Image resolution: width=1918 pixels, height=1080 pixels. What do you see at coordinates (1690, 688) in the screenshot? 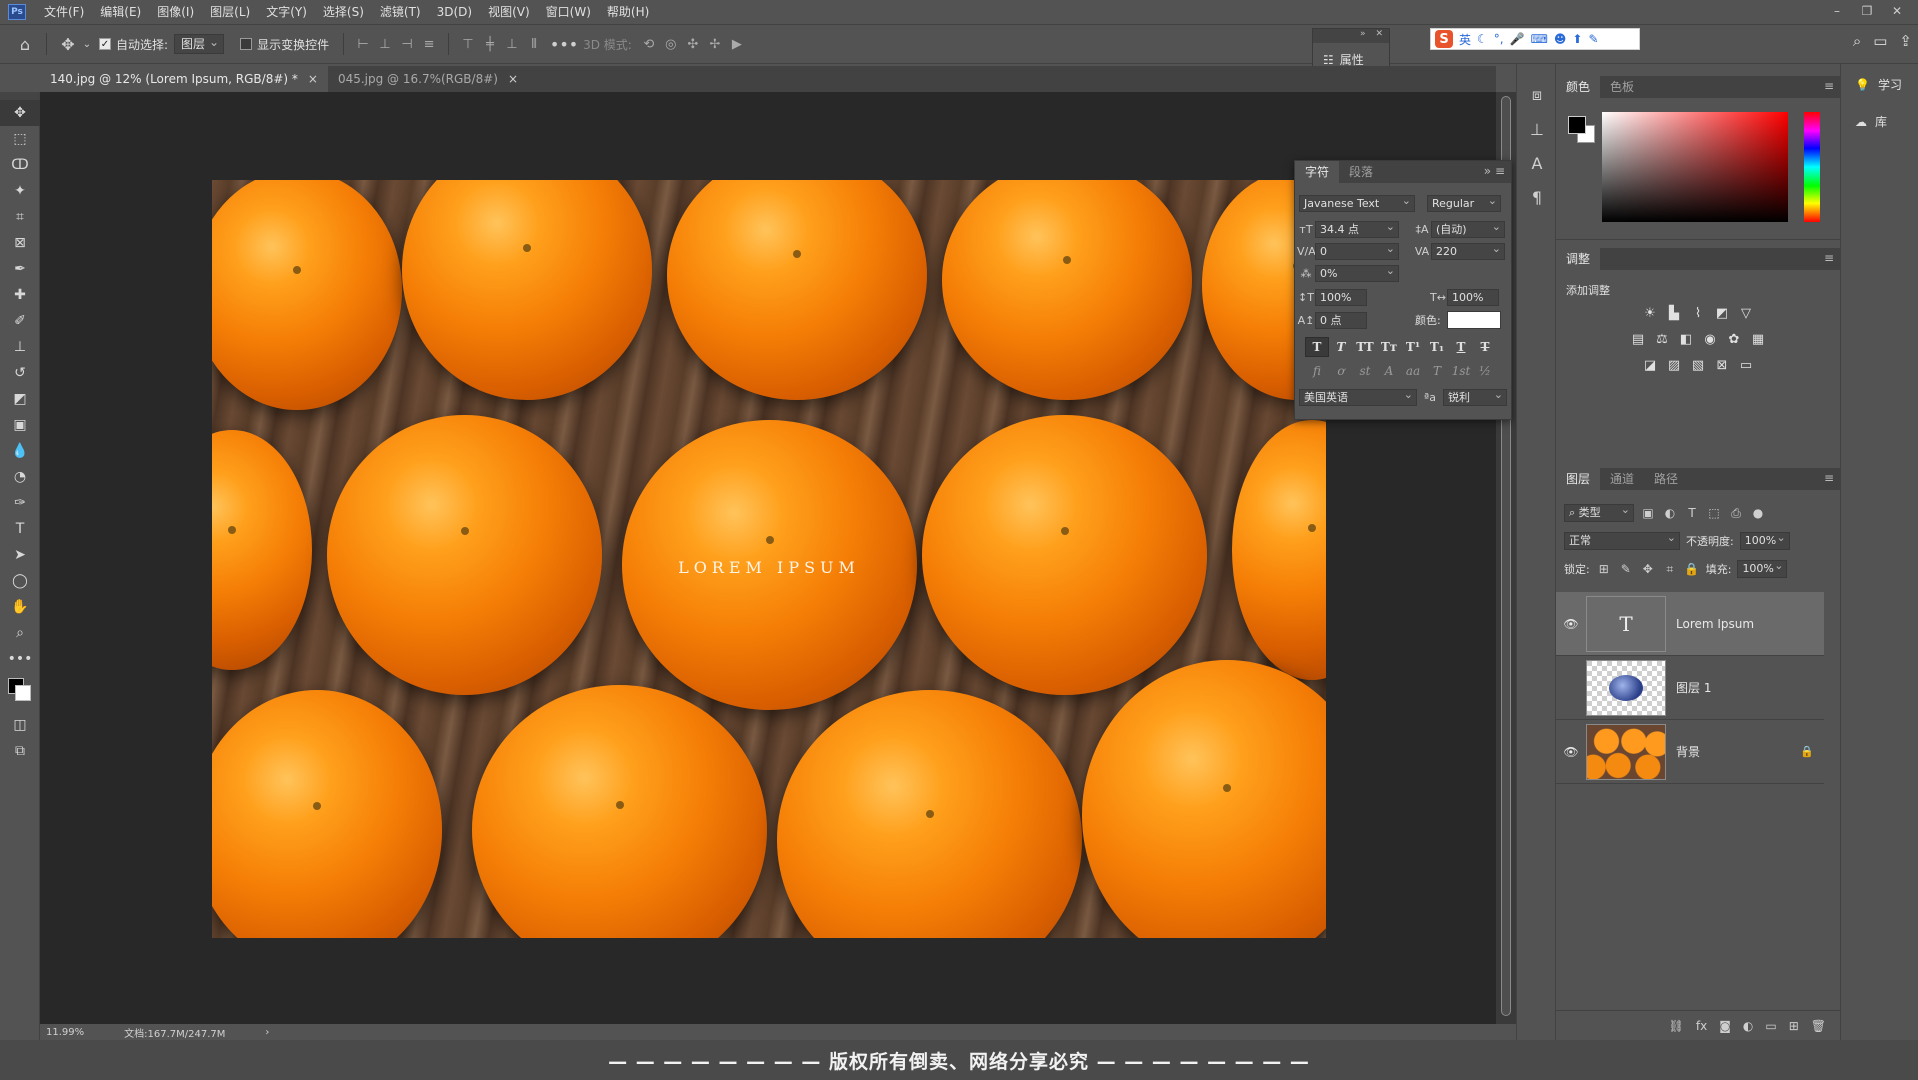
I see `layer-row-layer-1: 👁 图层 1` at bounding box center [1690, 688].